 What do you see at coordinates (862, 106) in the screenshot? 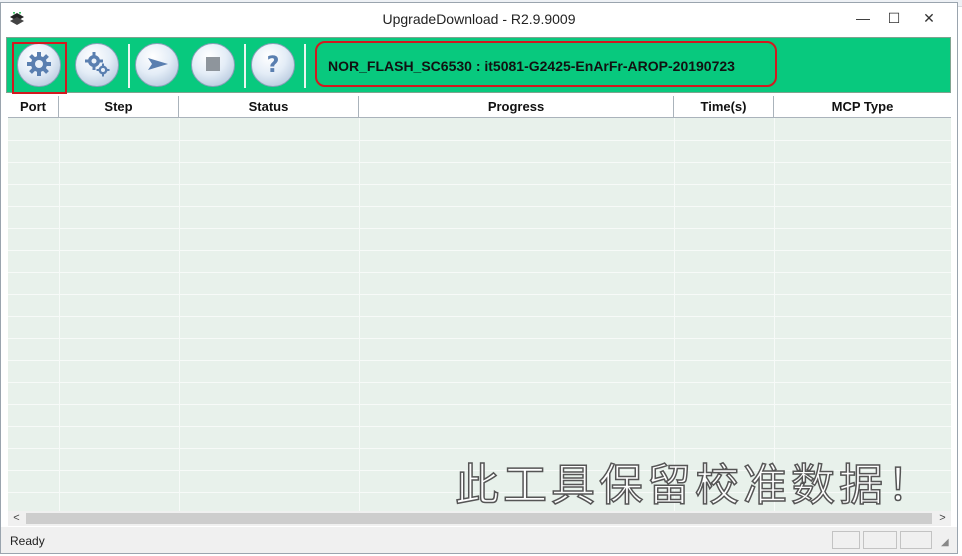
I see `column-header-mcp-type: MCP Type` at bounding box center [862, 106].